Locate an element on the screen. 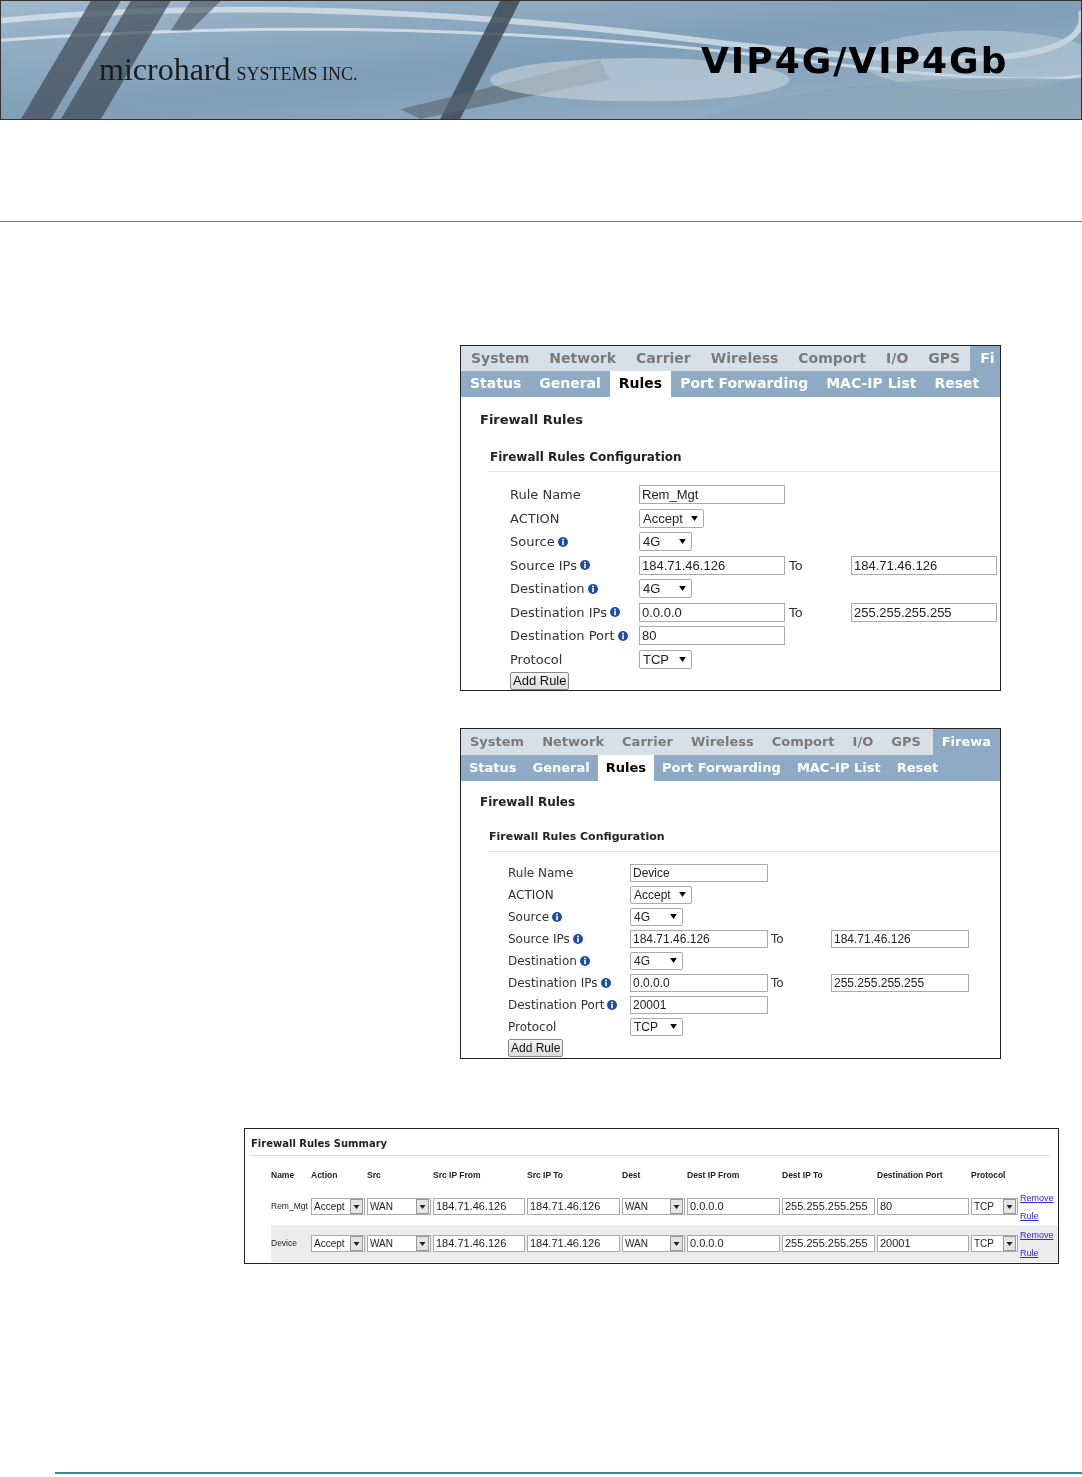  column-header: Protocol is located at coordinates (989, 1175).